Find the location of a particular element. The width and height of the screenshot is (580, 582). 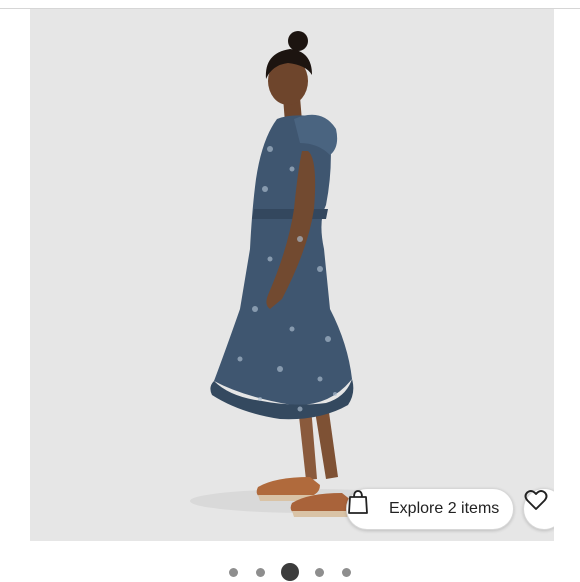

explore-items-label: Explore 2 items is located at coordinates (444, 508).